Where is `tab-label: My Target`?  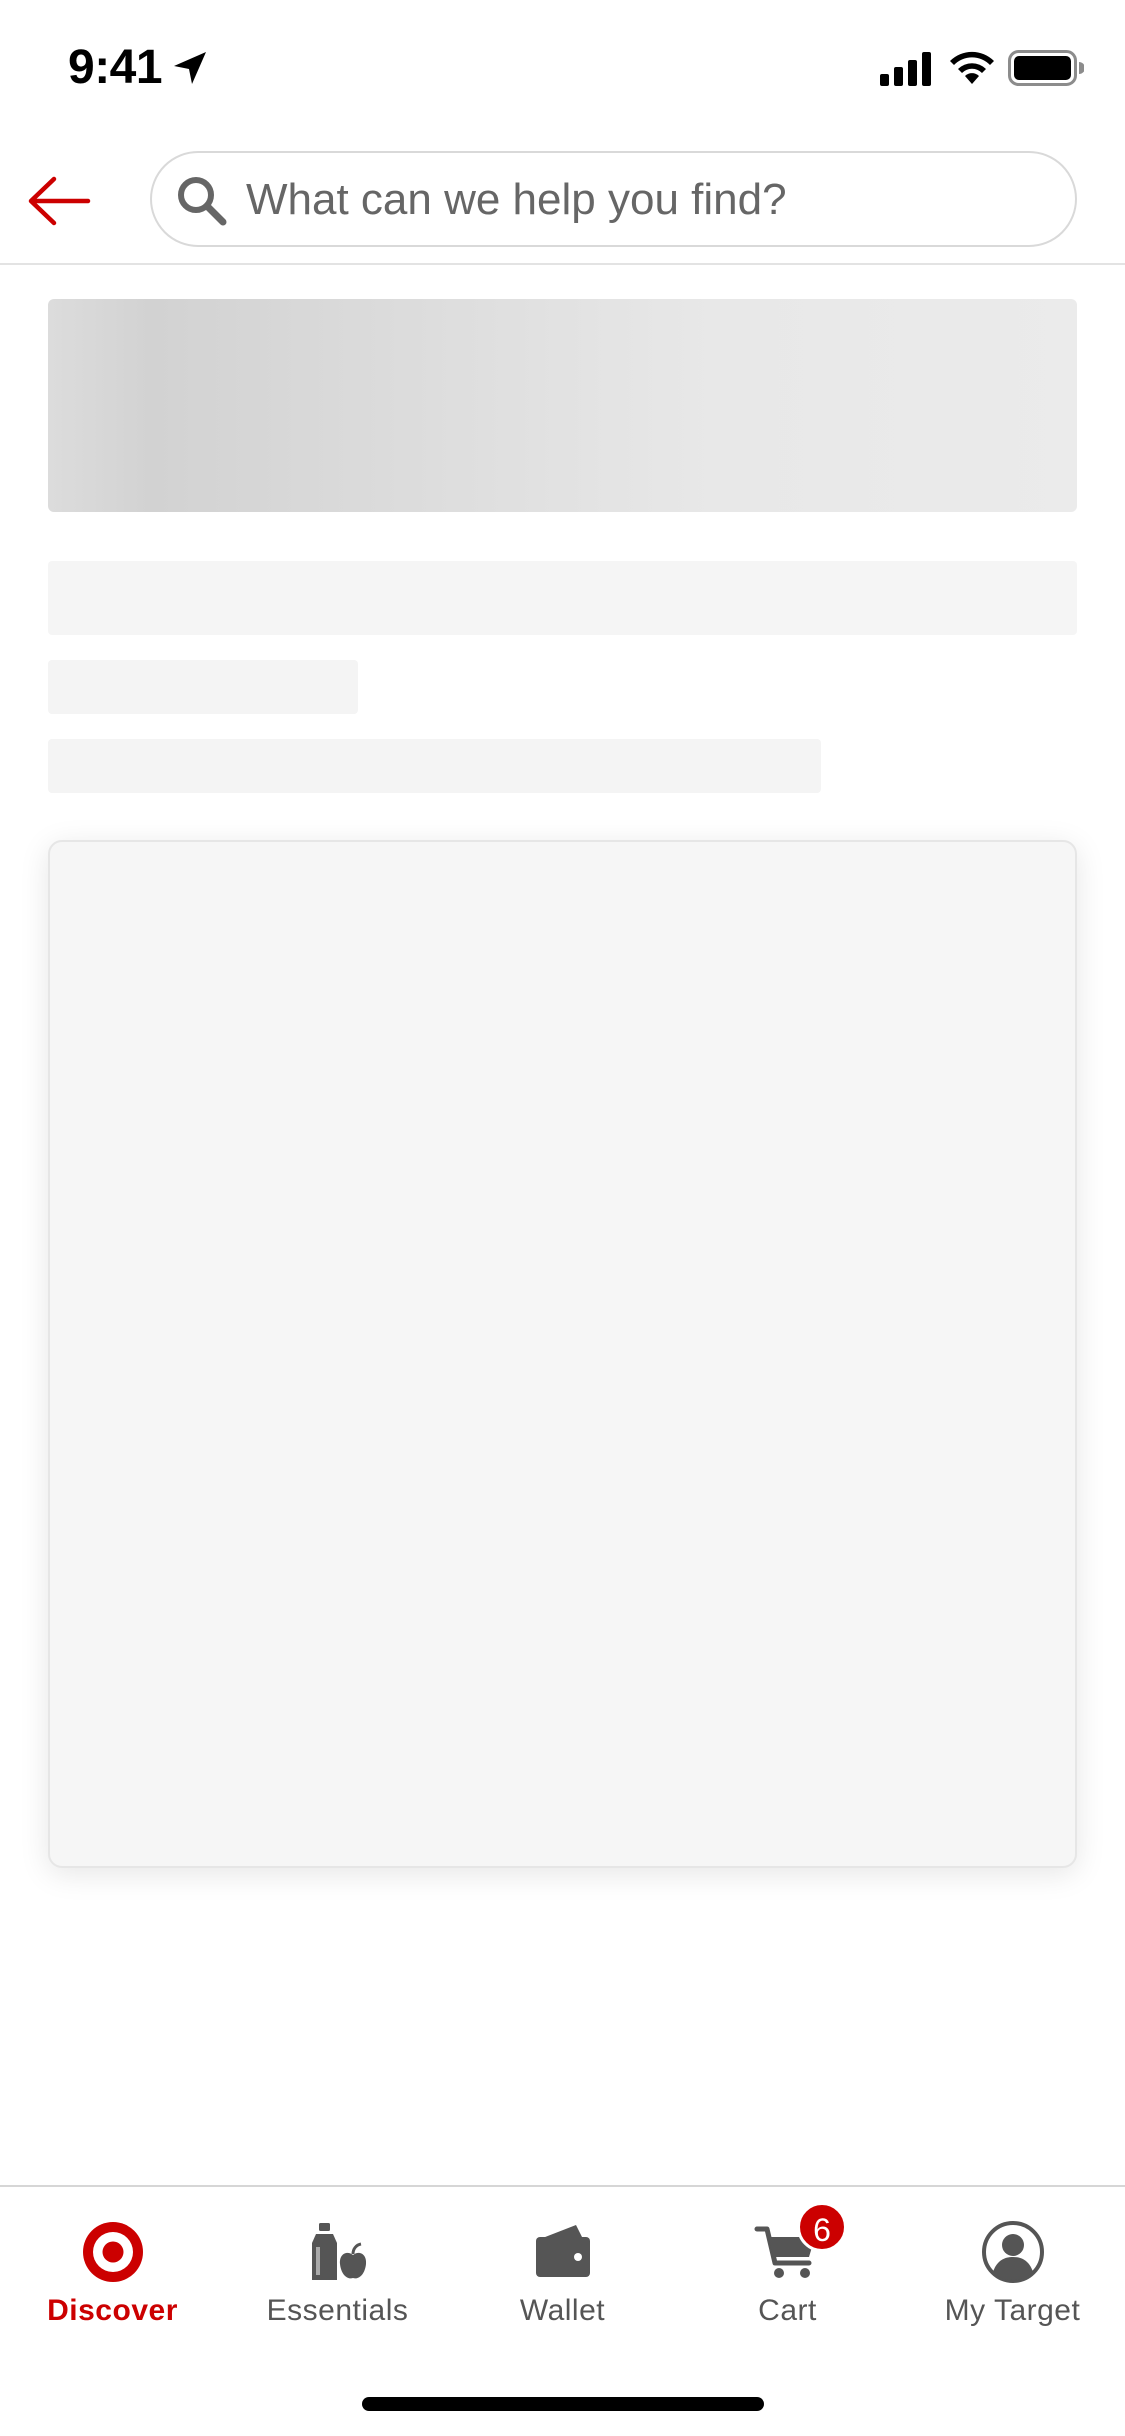 tab-label: My Target is located at coordinates (1012, 2310).